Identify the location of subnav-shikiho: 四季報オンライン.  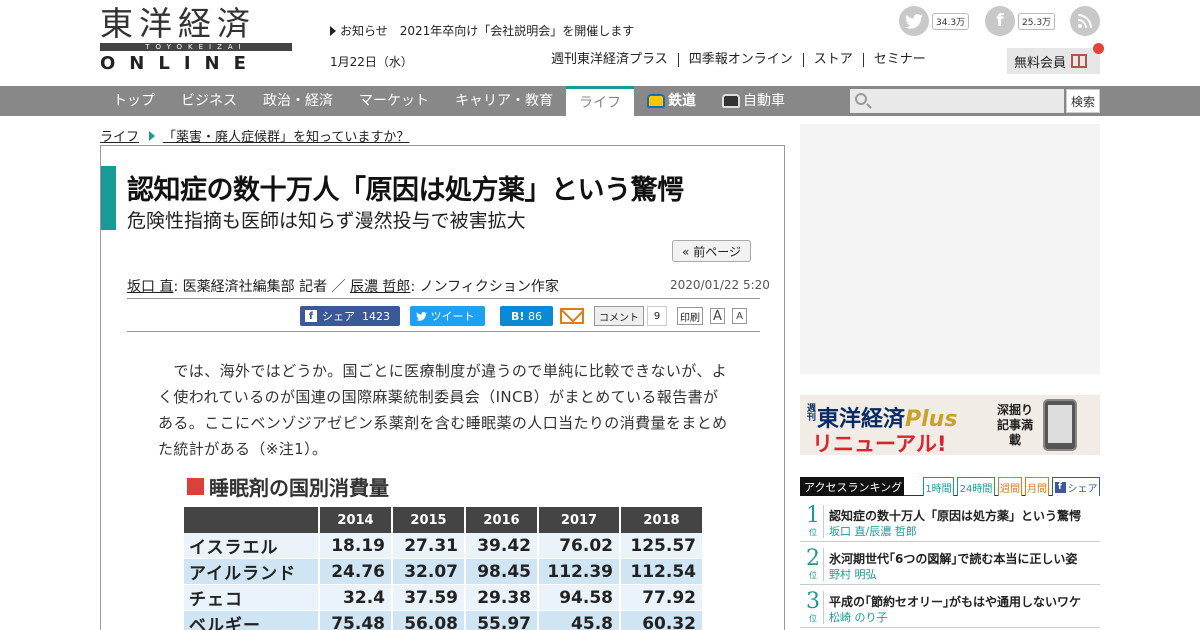
(740, 60).